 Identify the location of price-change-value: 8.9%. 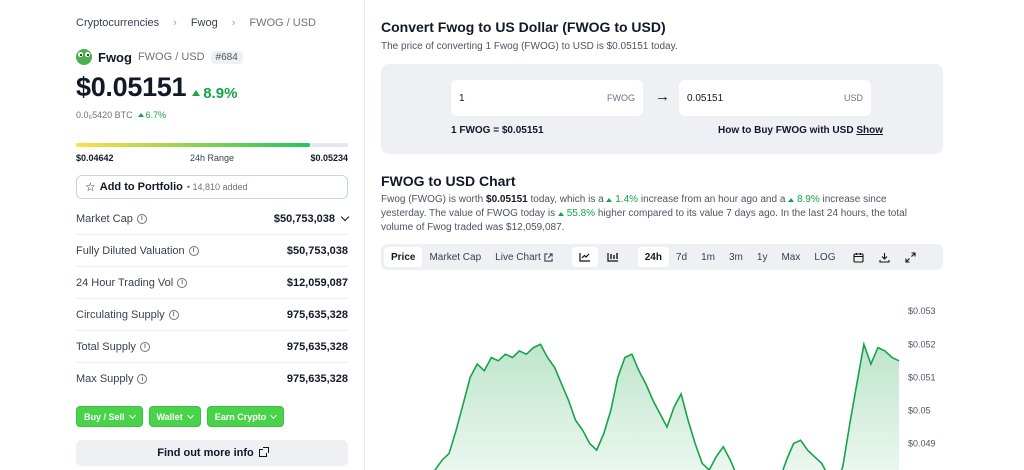
(220, 93).